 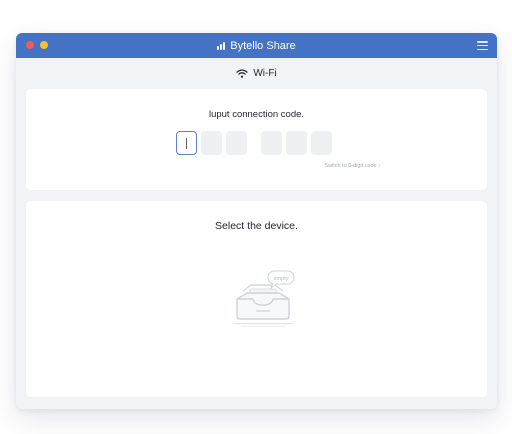 I want to click on title-bar: Bytello Share, so click(x=256, y=45).